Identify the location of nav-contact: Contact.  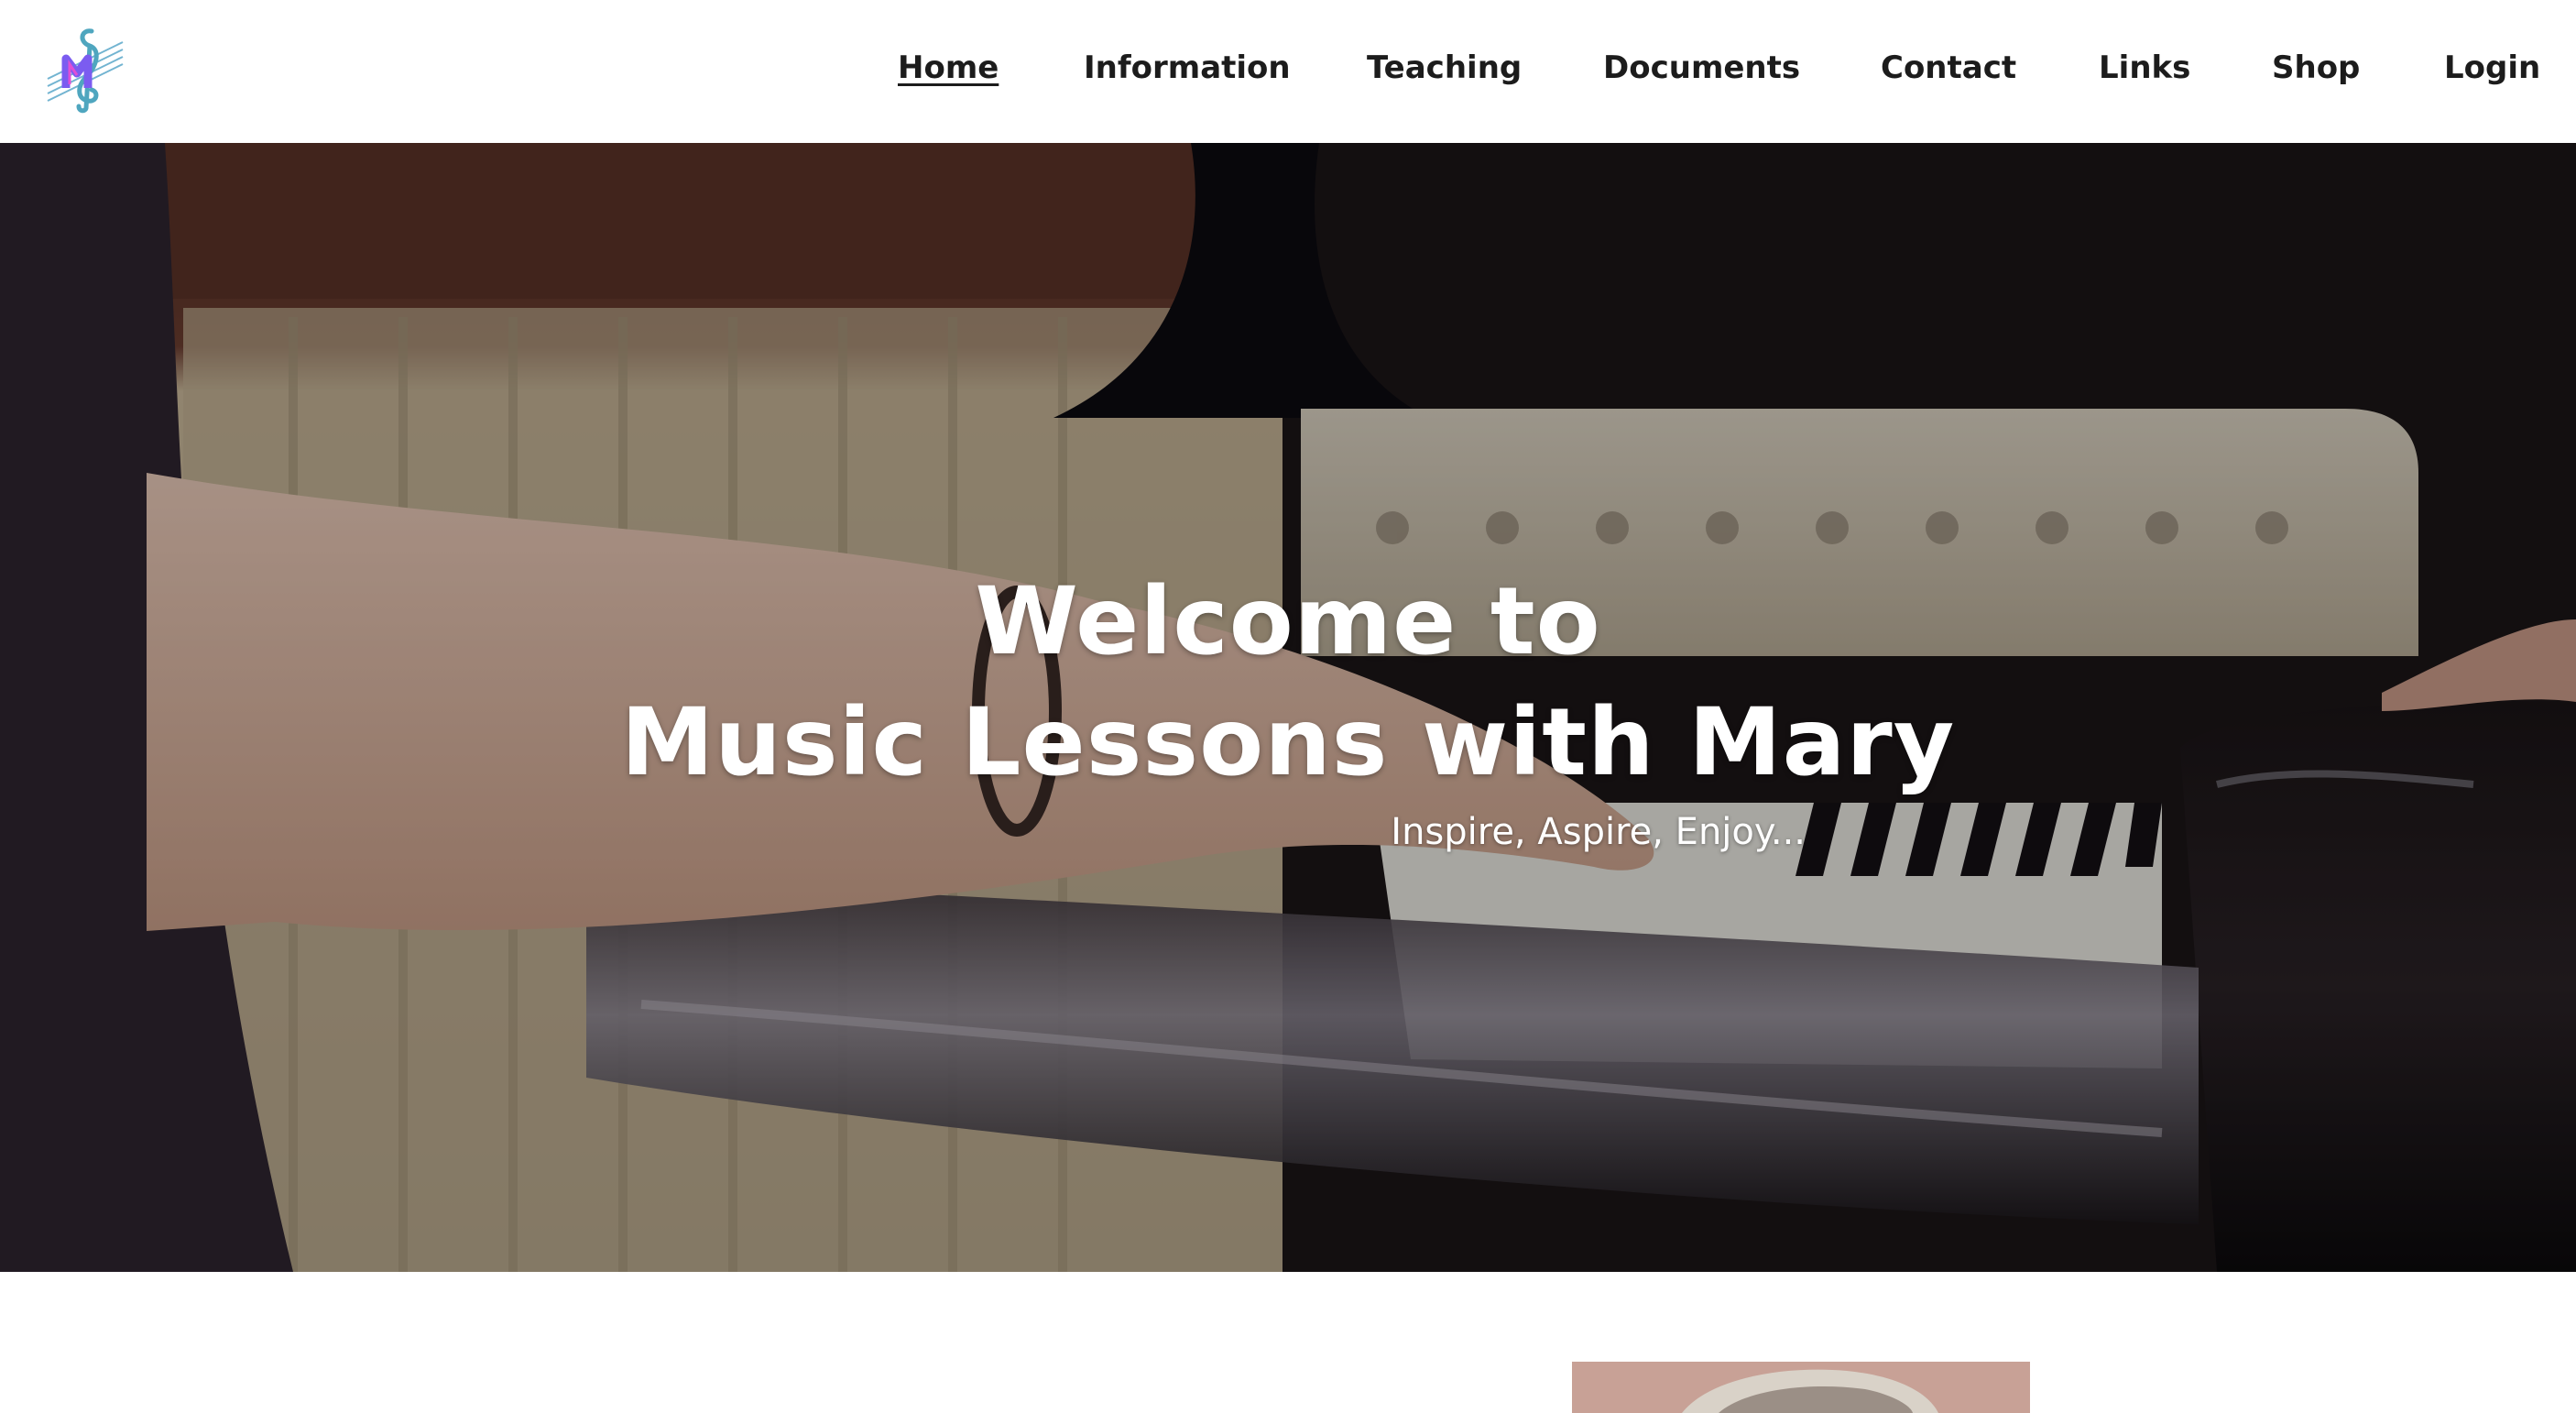
(1948, 68).